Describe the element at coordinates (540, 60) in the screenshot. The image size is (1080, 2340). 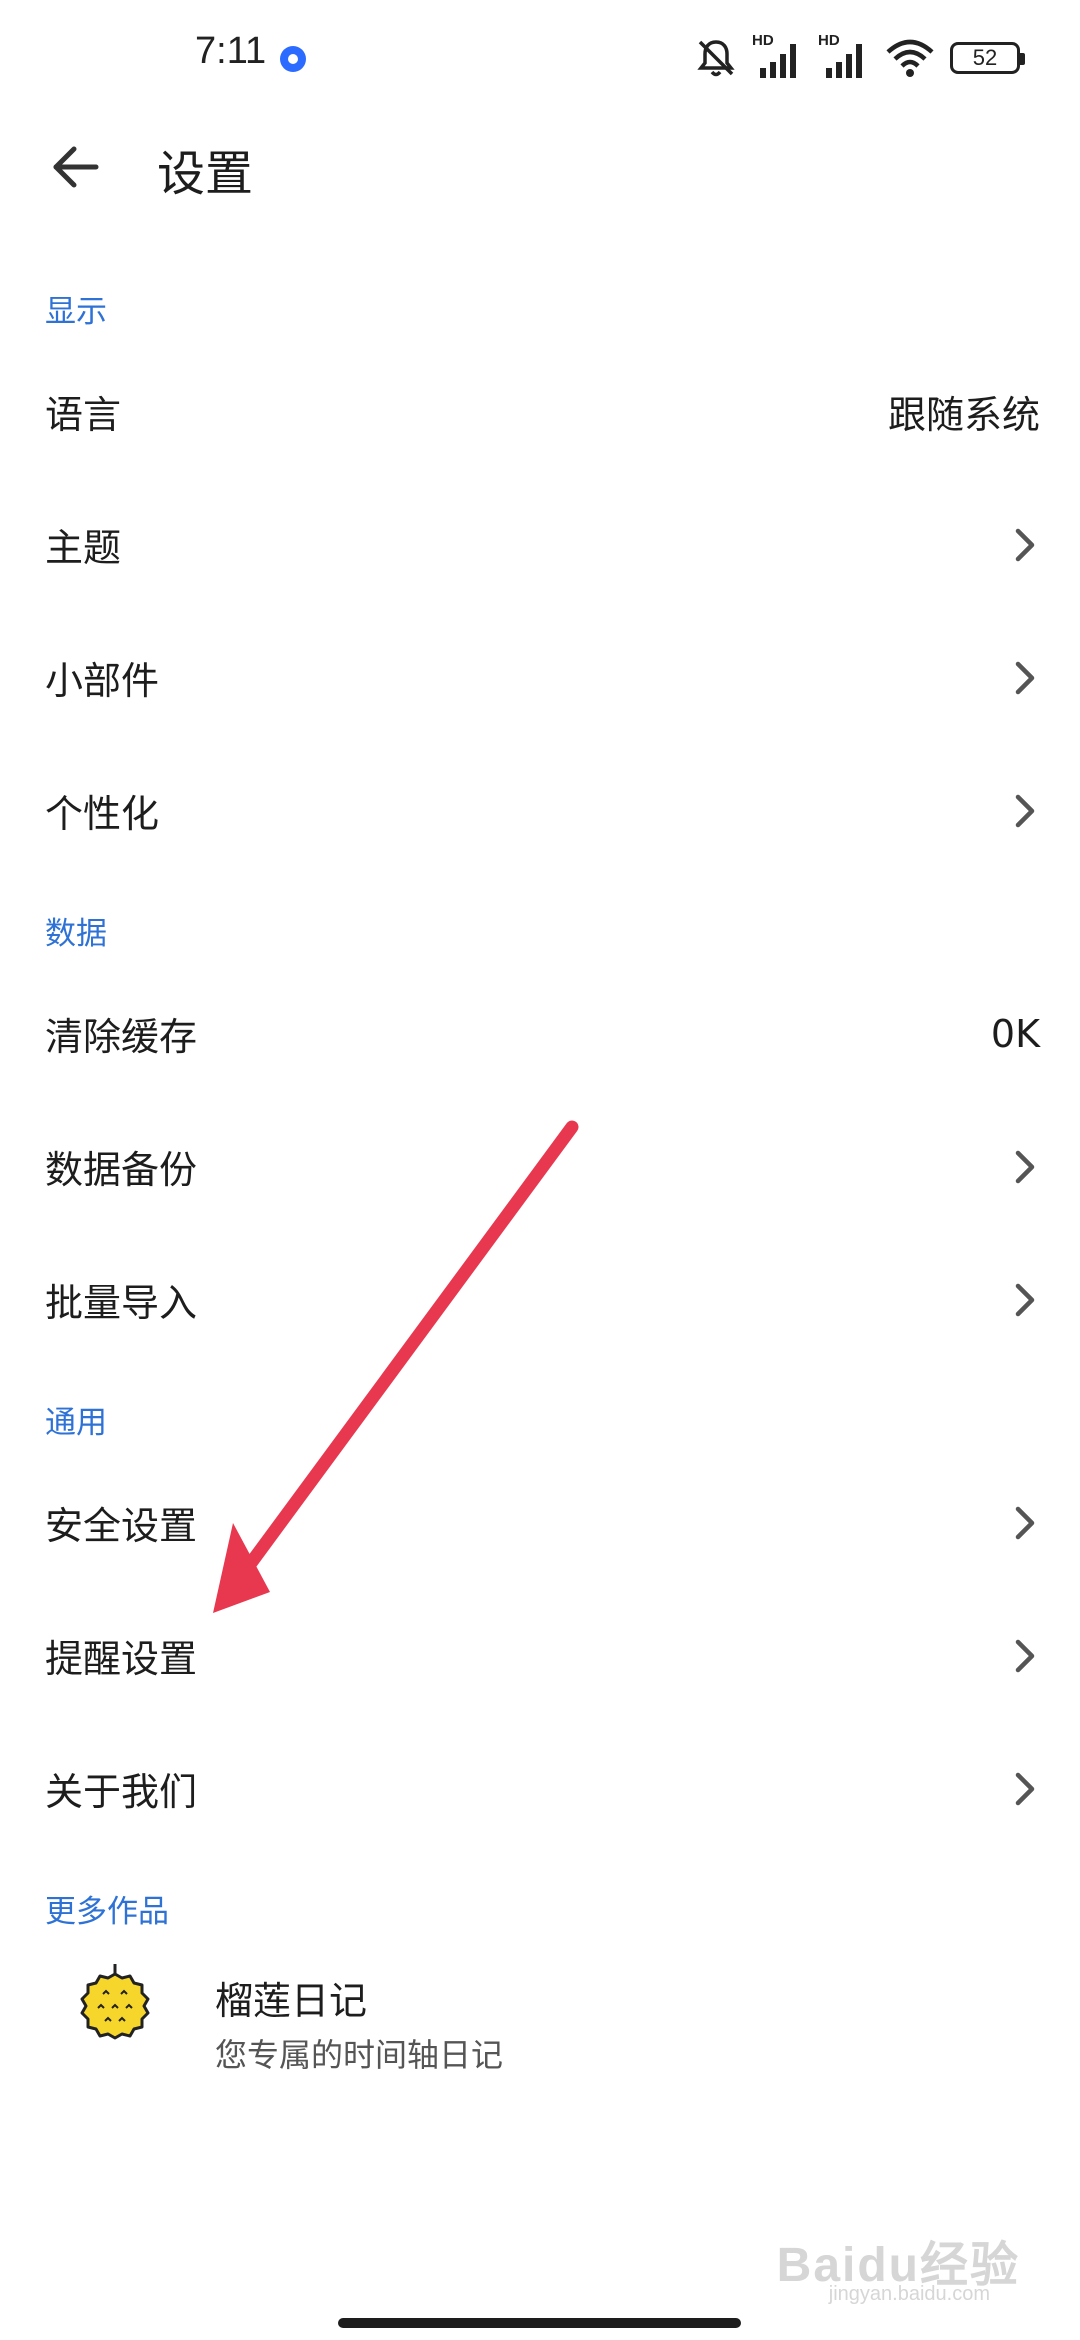
I see `status-bar: 7:11 HD HD 52` at that location.